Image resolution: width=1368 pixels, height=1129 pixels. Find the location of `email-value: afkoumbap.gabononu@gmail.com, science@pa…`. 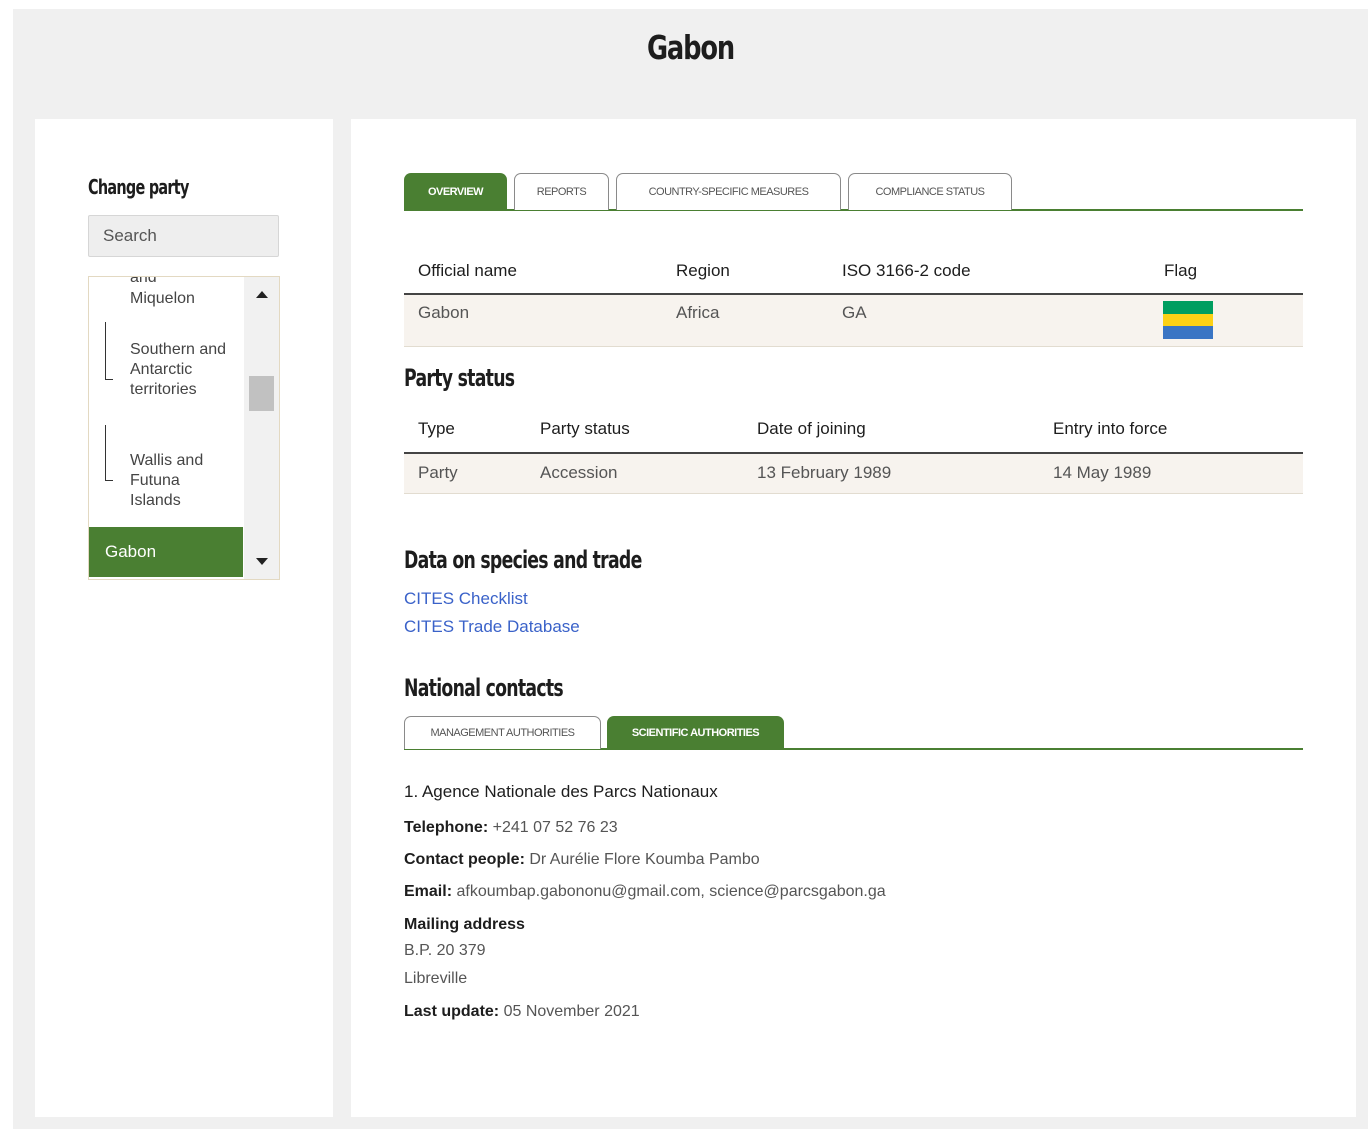

email-value: afkoumbap.gabononu@gmail.com, science@pa… is located at coordinates (671, 891).